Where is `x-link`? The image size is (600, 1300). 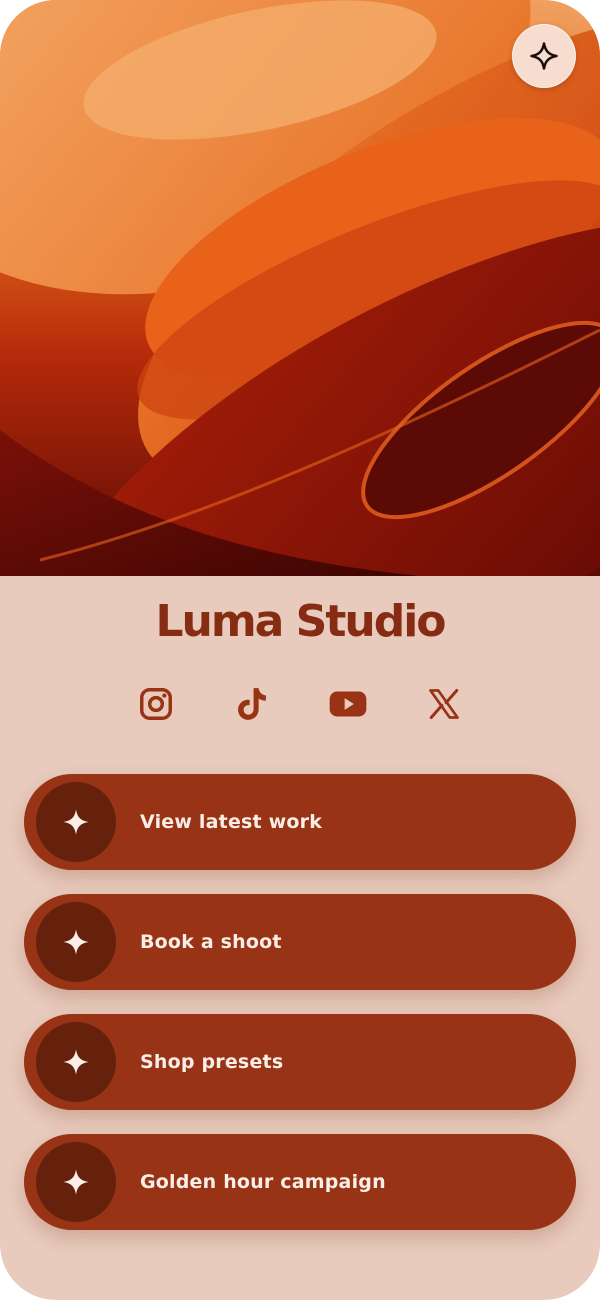 x-link is located at coordinates (444, 706).